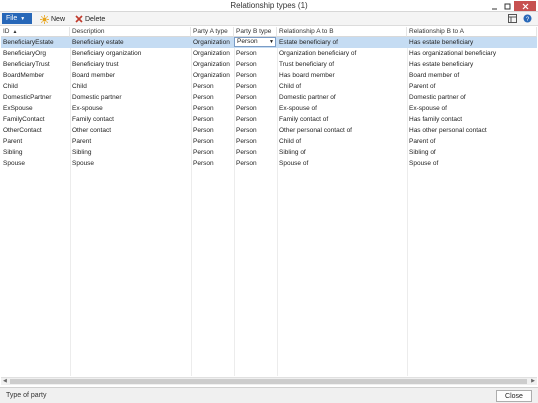 This screenshot has height=403, width=538. What do you see at coordinates (472, 152) in the screenshot?
I see `cell-b-to-a: Sibling of` at bounding box center [472, 152].